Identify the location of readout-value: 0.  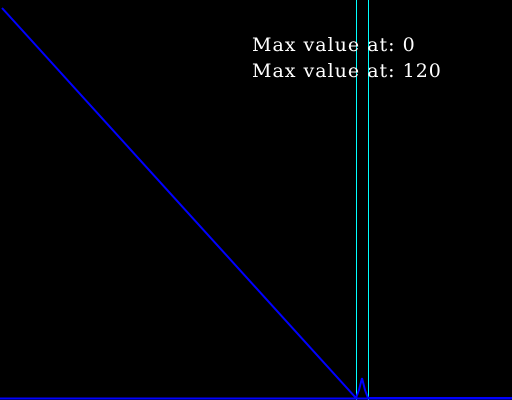
(409, 45).